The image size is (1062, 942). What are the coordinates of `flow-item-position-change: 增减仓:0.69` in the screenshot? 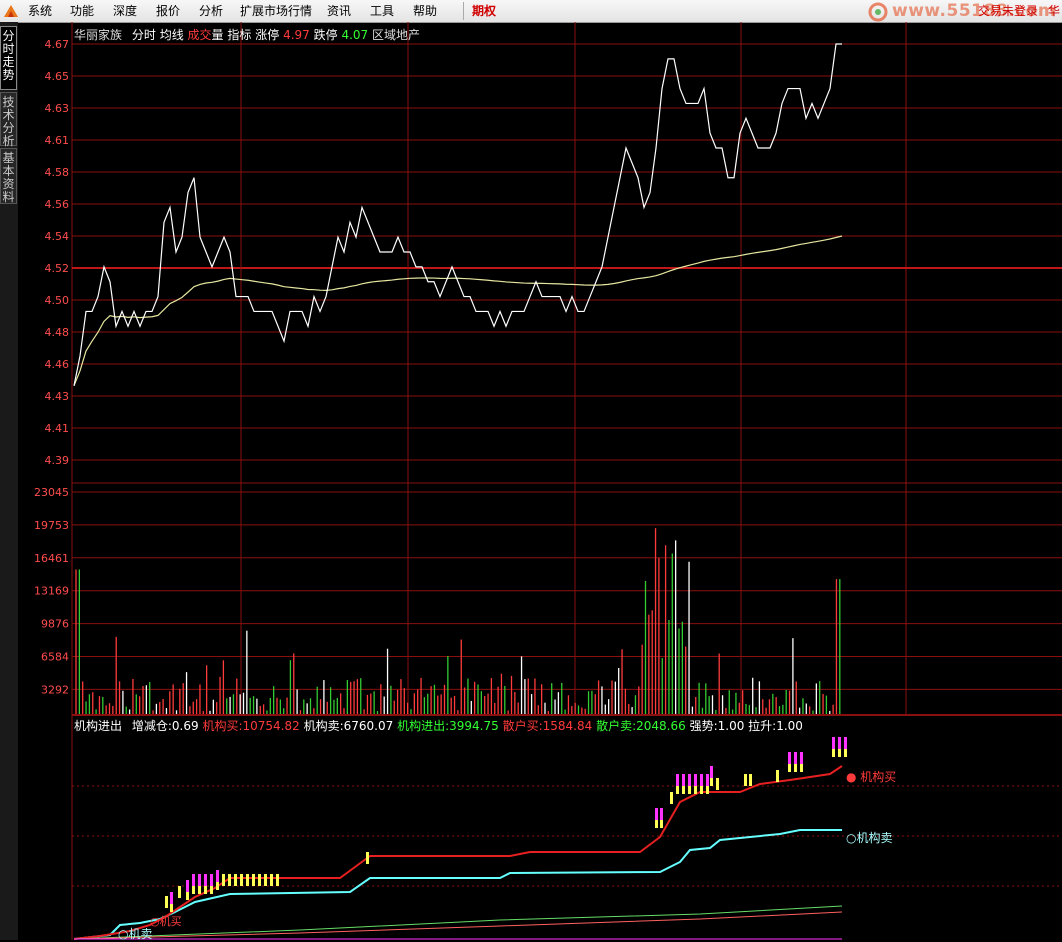 It's located at (165, 726).